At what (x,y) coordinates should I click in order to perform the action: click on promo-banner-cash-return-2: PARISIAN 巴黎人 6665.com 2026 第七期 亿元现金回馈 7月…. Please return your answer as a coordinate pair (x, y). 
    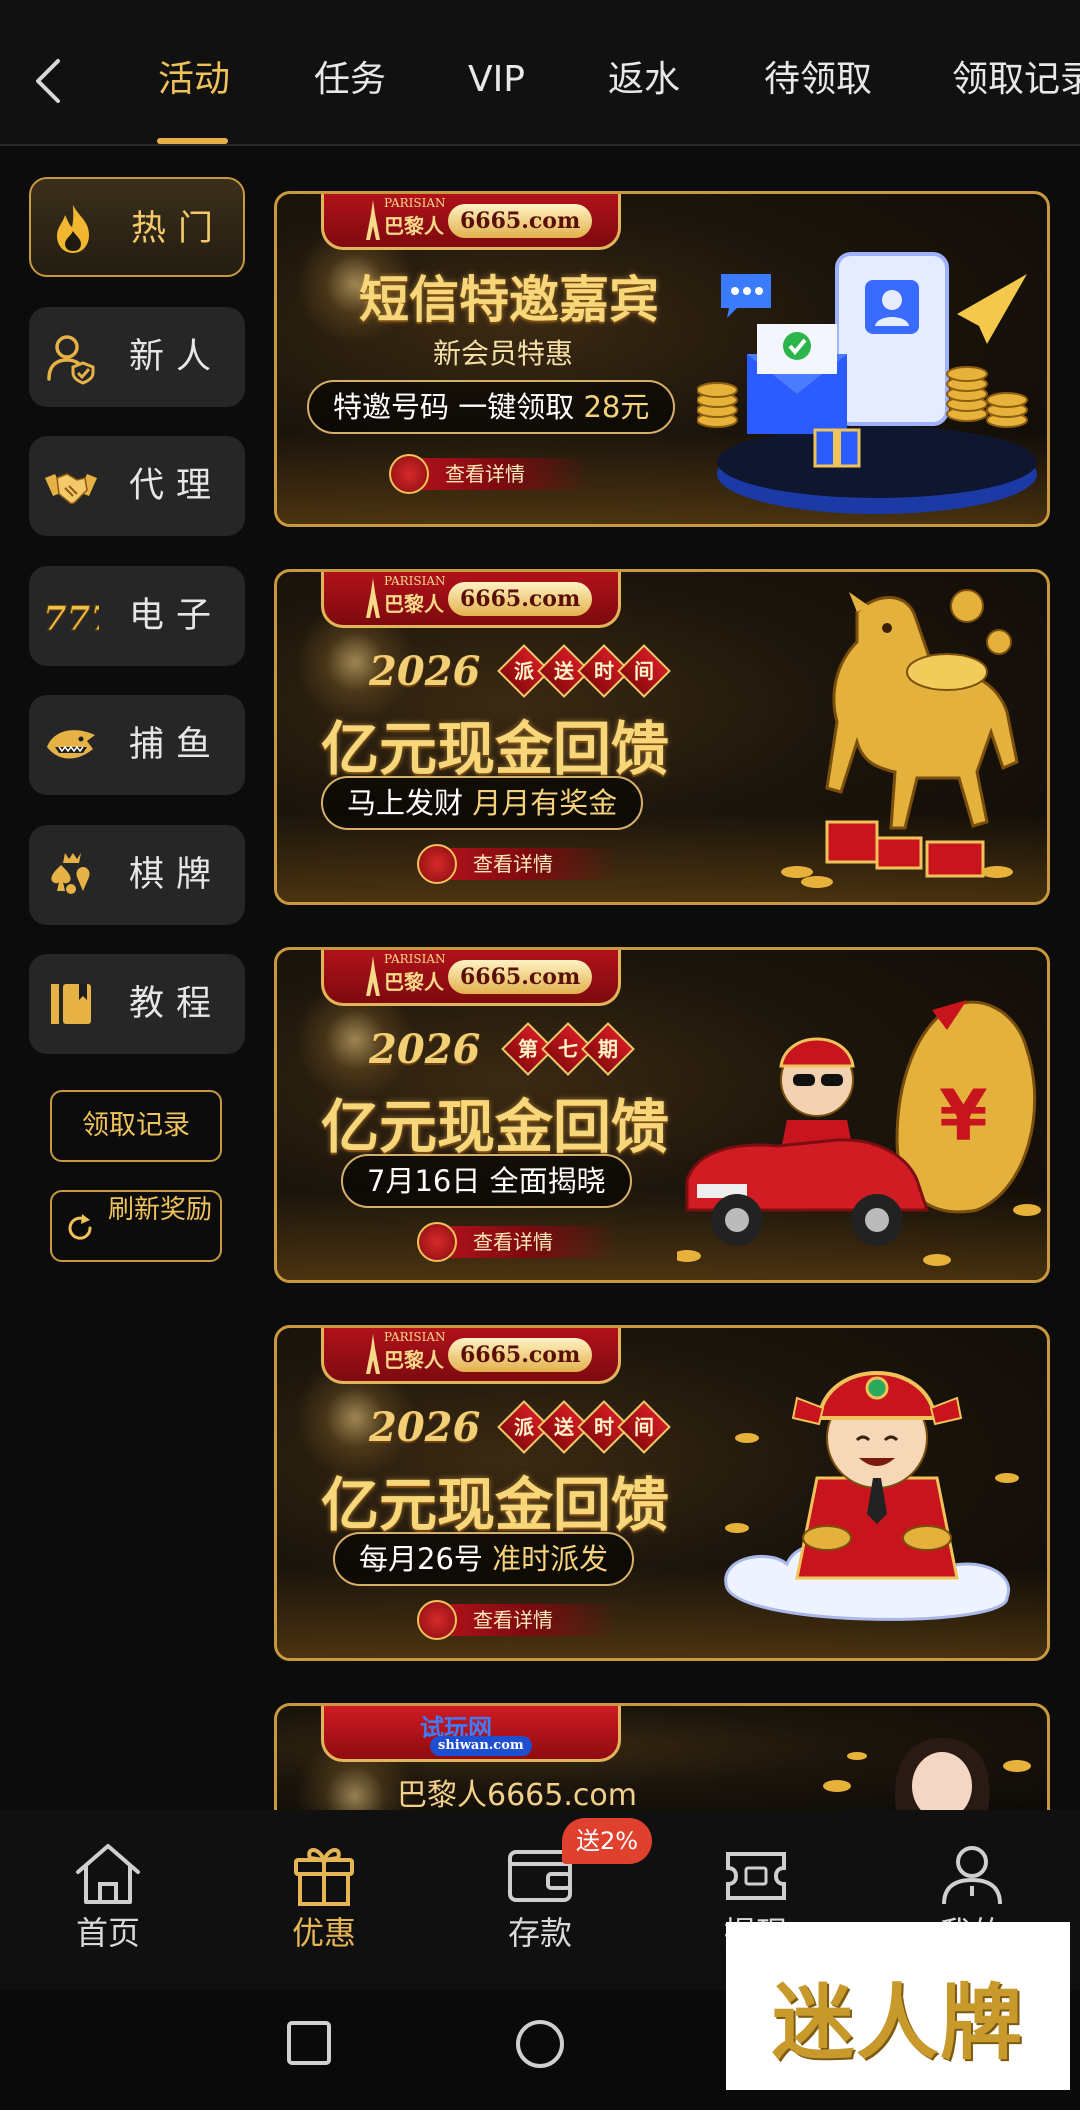
    Looking at the image, I should click on (662, 1115).